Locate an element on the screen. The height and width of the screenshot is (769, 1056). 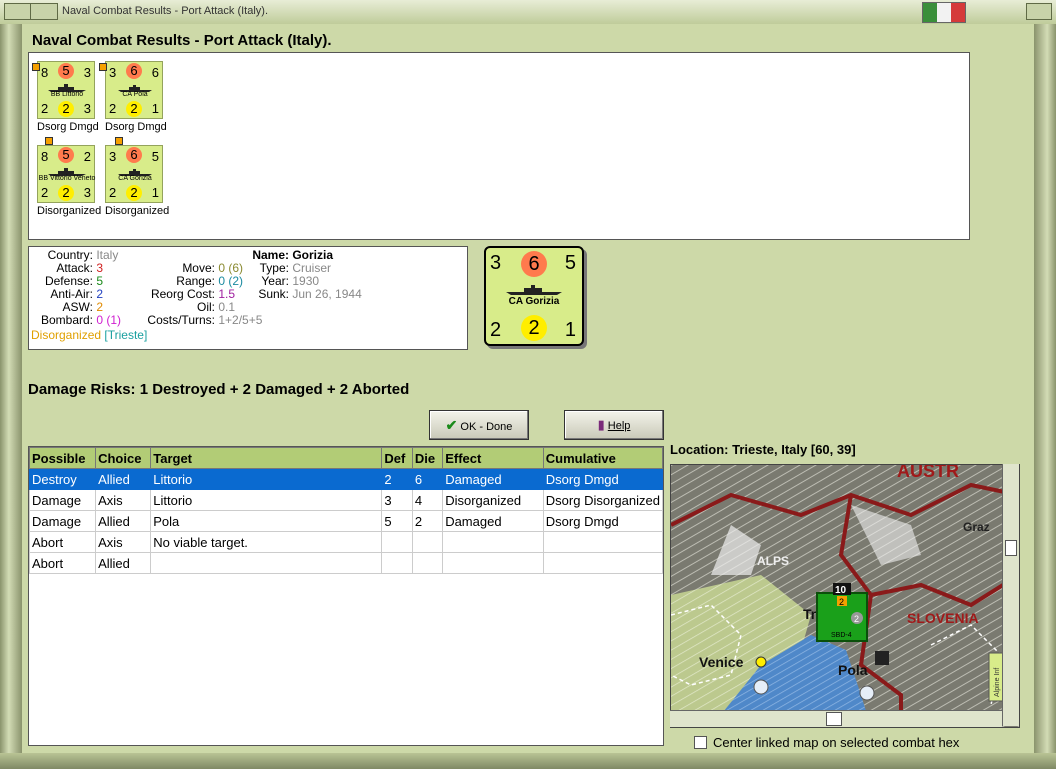
map-label-pola: Pola is located at coordinates (853, 670).